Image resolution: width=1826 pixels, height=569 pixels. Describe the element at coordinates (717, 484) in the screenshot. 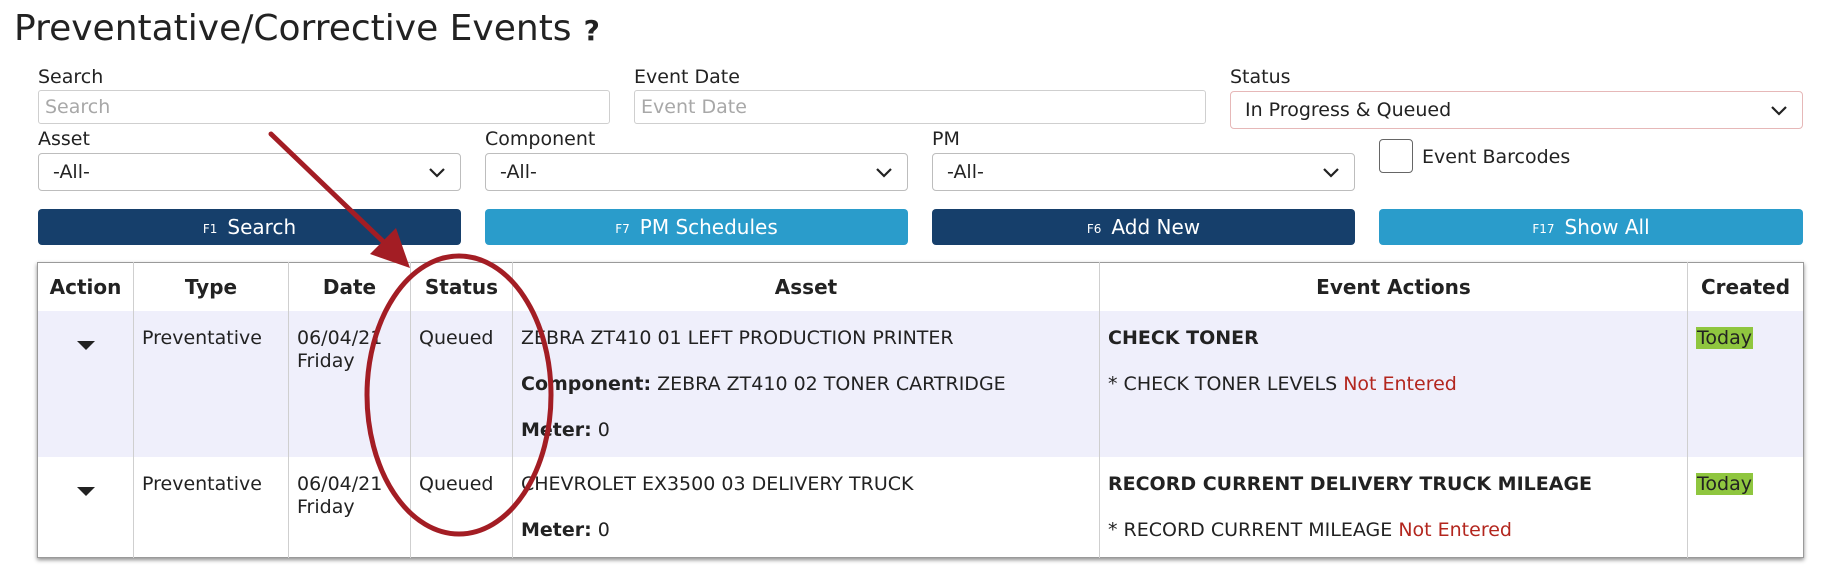

I see `asset-name: CHEVROLET EX3500 03 DELIVERY TRUCK` at that location.